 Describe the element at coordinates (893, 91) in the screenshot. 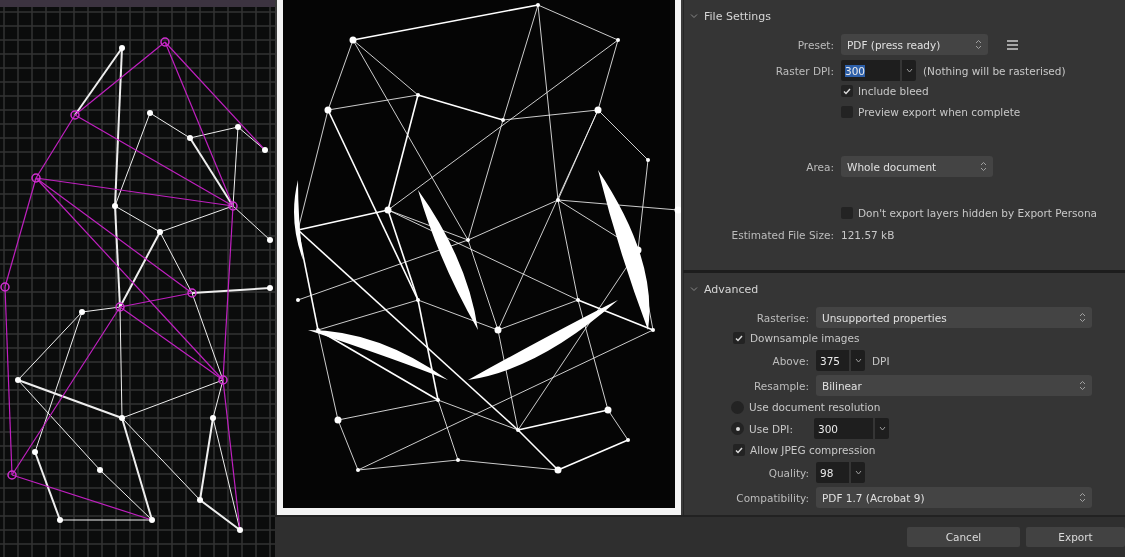

I see `checkbox-label: Include bleed` at that location.